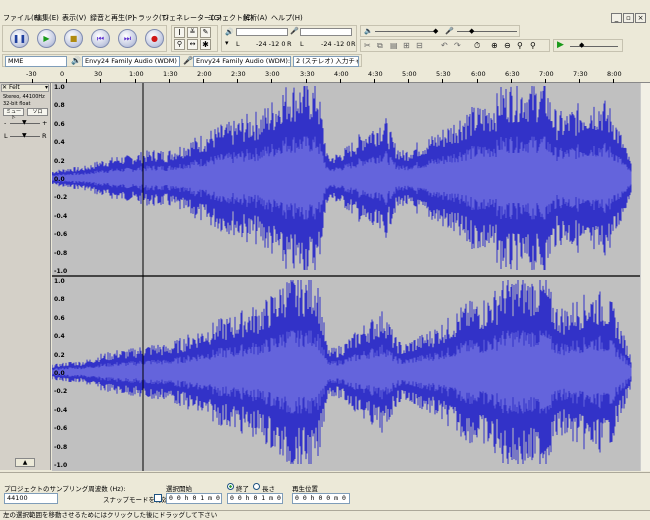 The width and height of the screenshot is (650, 520). I want to click on undo-icon: ↶, so click(444, 45).